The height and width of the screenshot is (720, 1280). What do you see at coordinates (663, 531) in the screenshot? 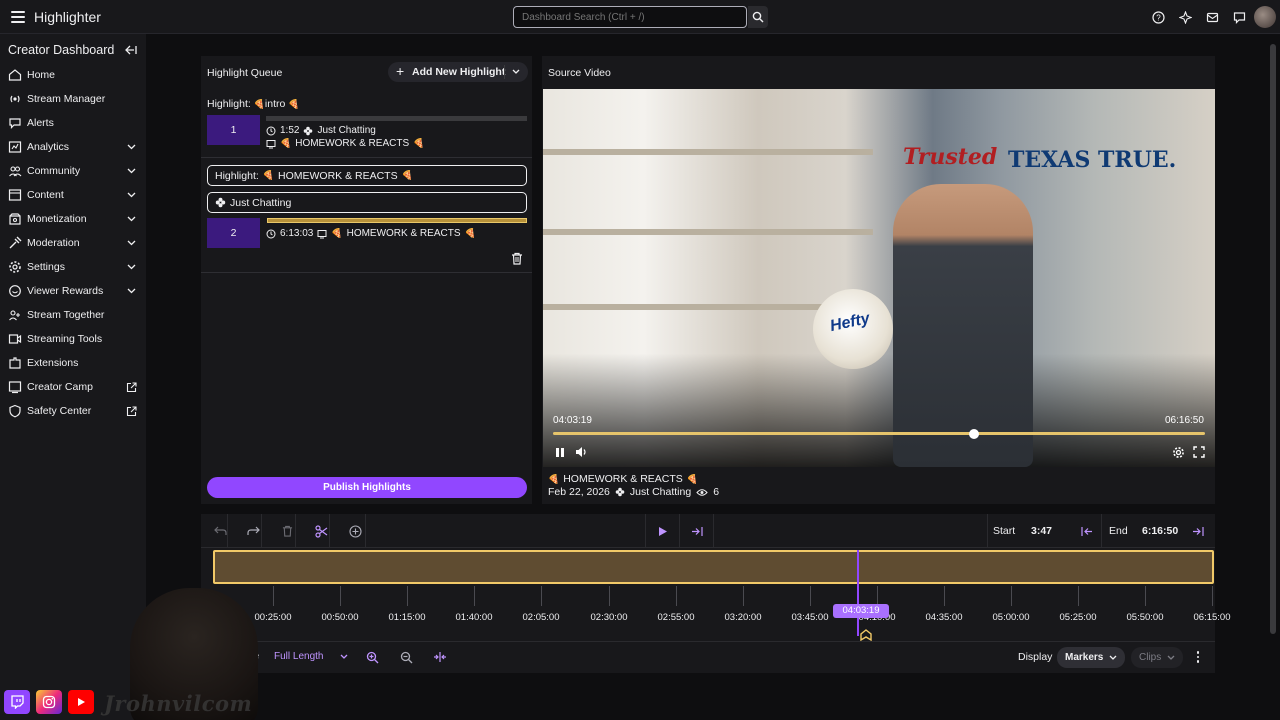
I see `play-icon` at bounding box center [663, 531].